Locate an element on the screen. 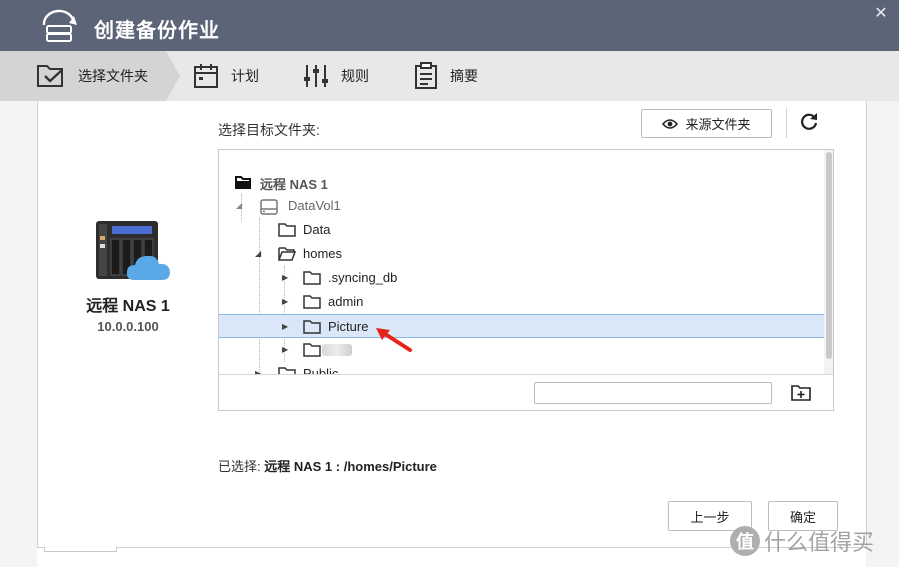  tree-row-label: admin is located at coordinates (346, 301).